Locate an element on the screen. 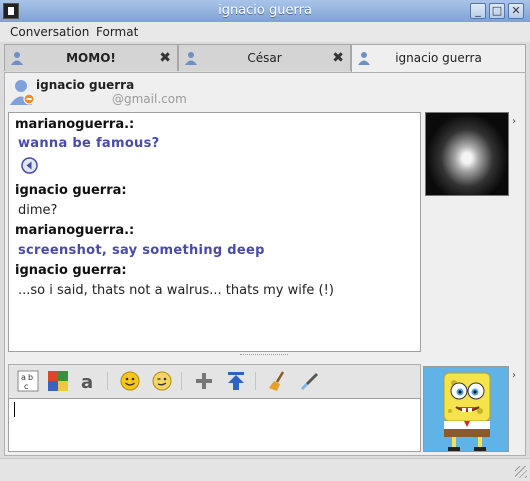  svg-text: c is located at coordinates (26, 386).